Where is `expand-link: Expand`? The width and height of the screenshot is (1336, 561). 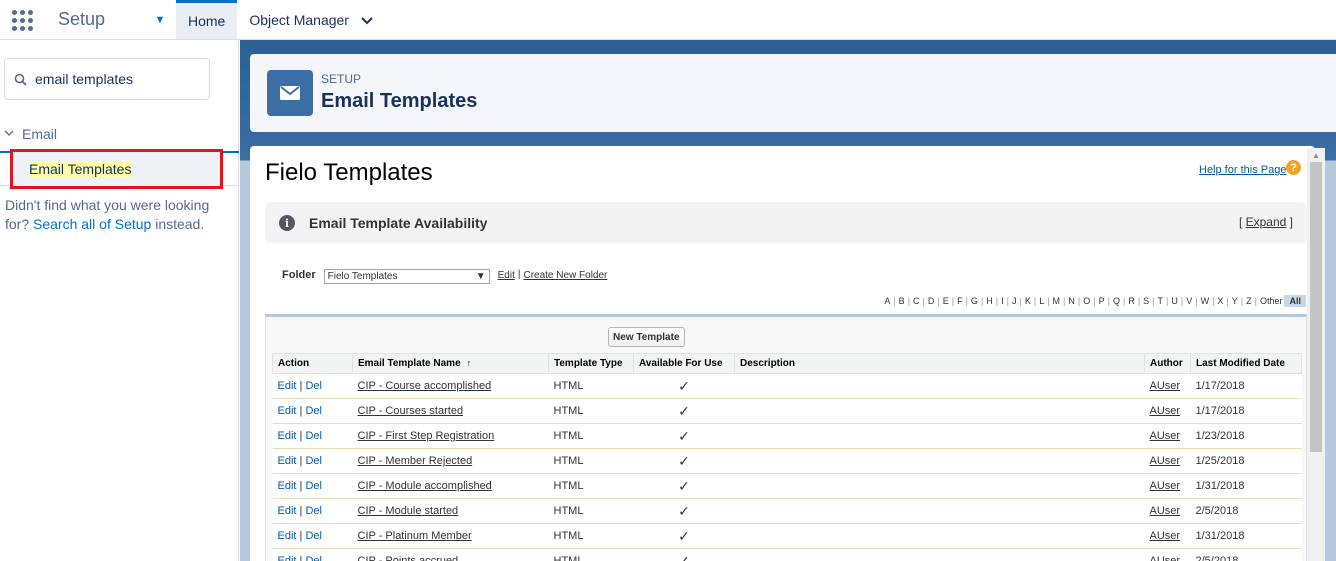
expand-link: Expand is located at coordinates (1266, 222).